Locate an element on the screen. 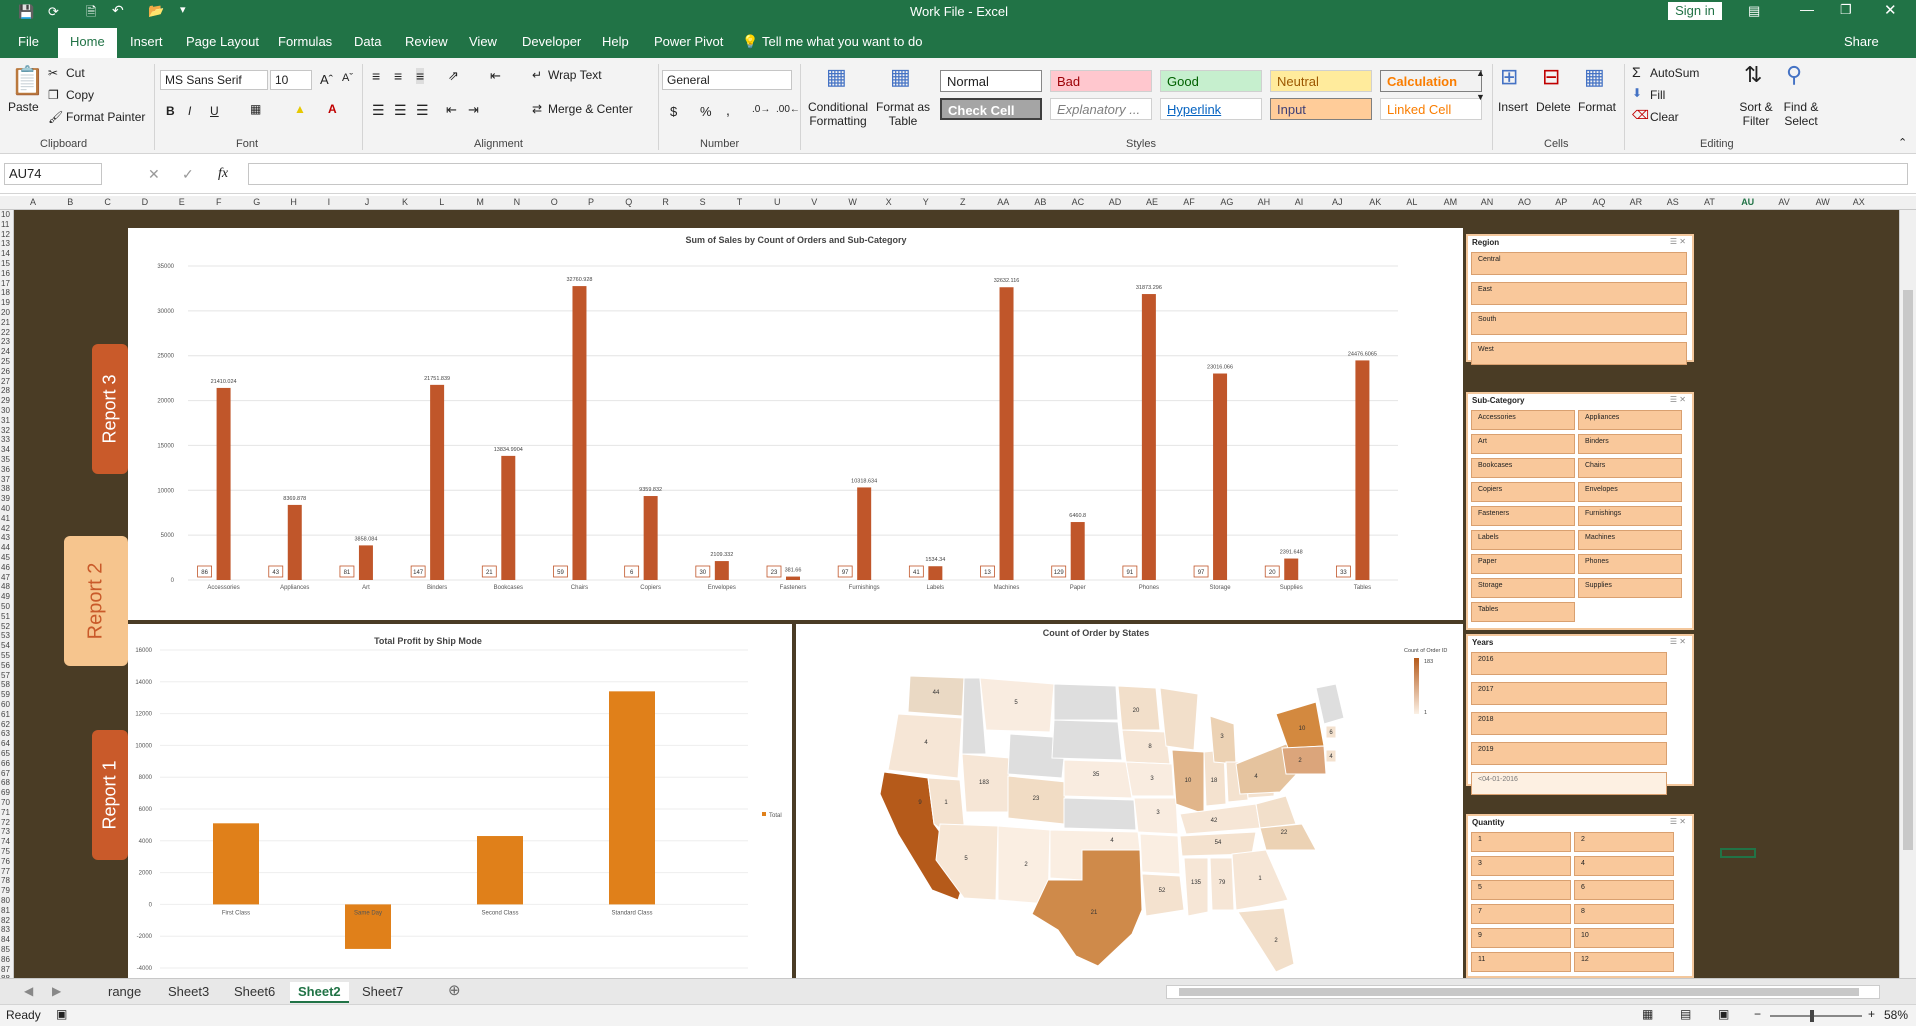 The image size is (1916, 1026). row-header: 37 is located at coordinates (5, 479).